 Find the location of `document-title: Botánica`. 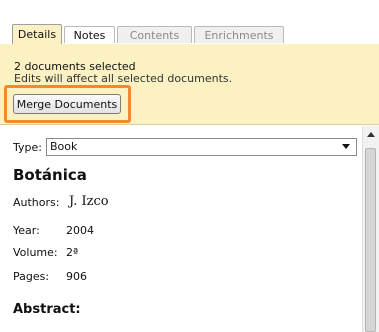

document-title: Botánica is located at coordinates (50, 175).